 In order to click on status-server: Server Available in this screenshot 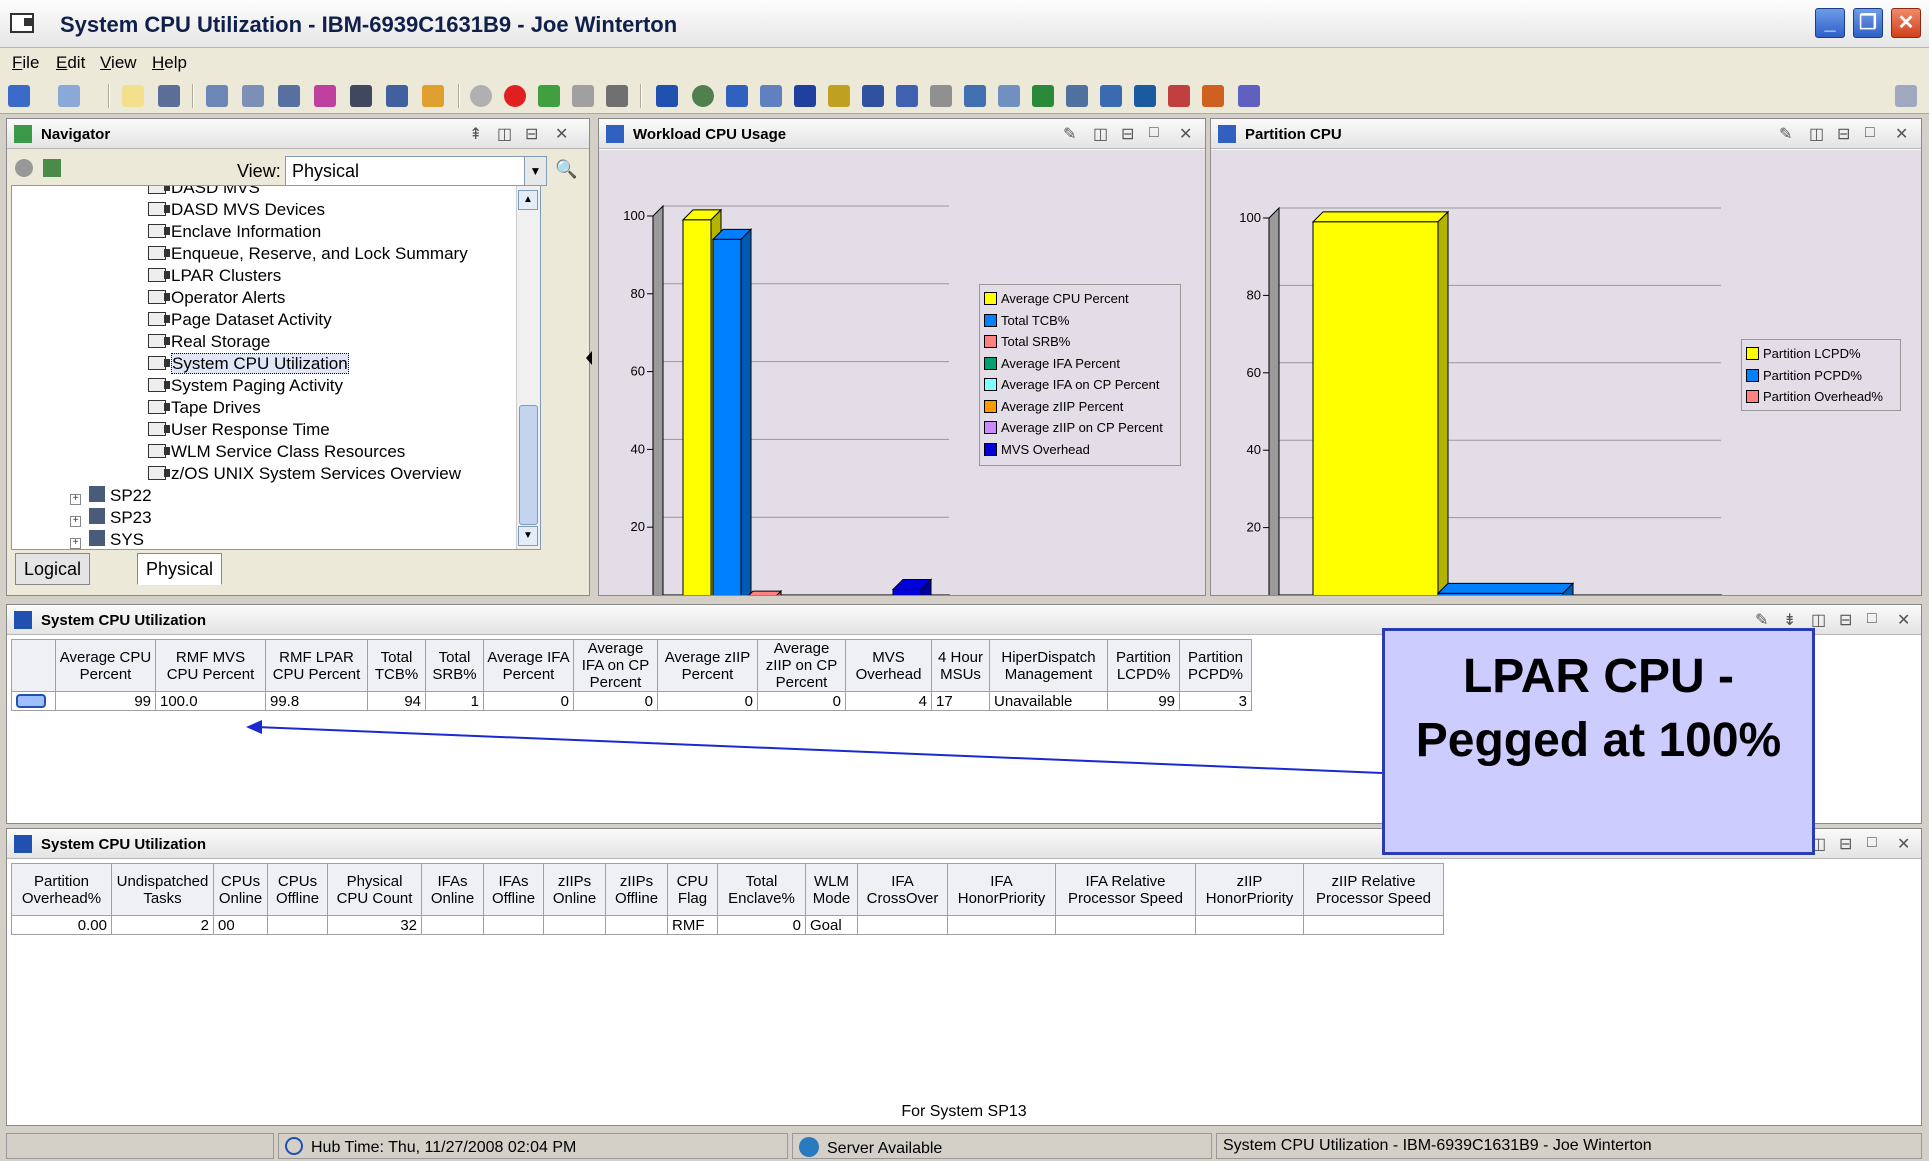, I will do `click(1002, 1146)`.